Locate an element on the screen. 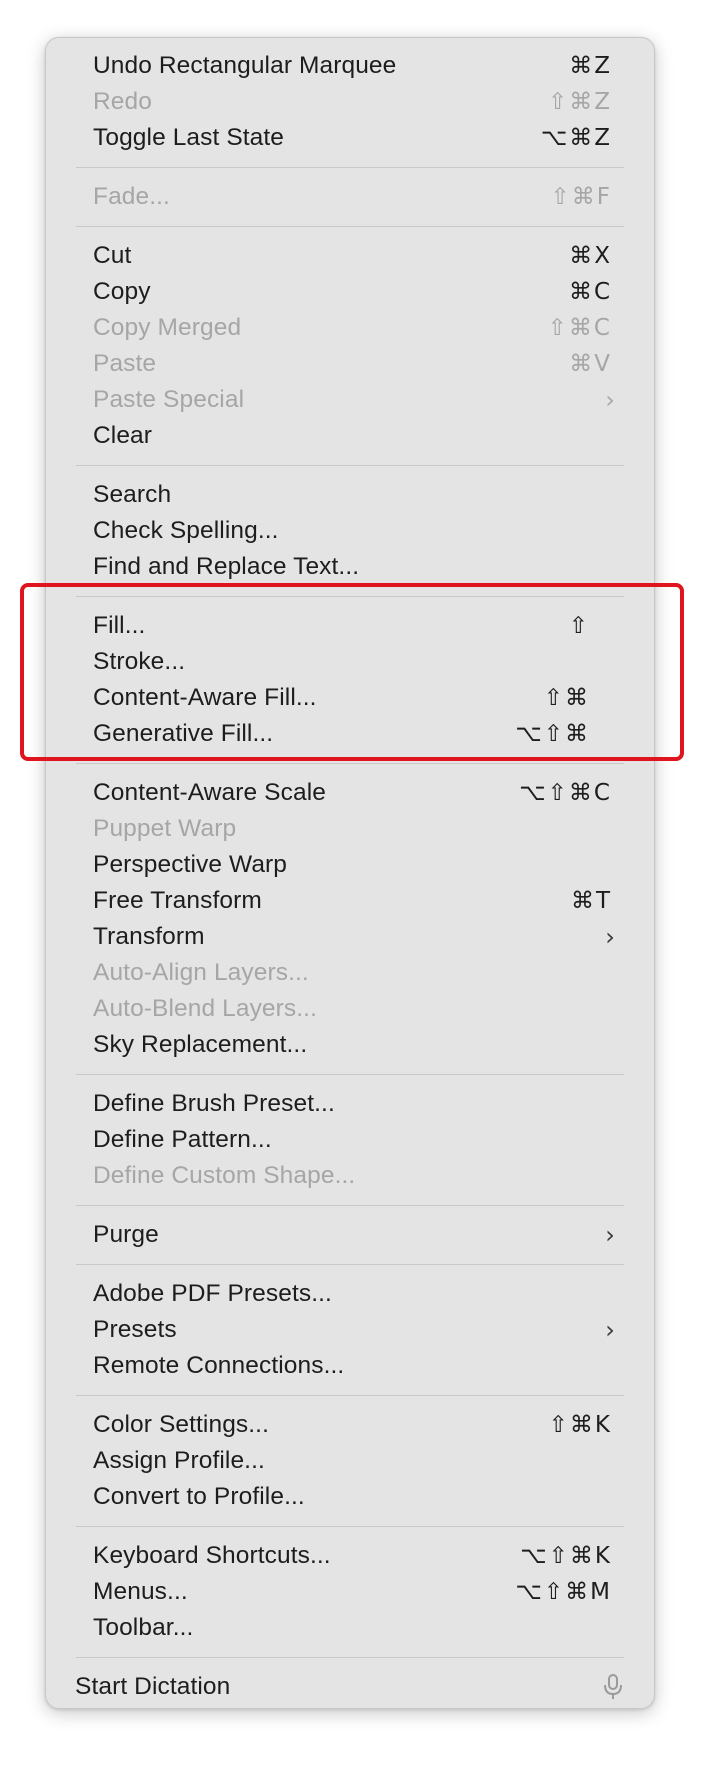 The image size is (702, 1766). menu-item-undo-rectangular-marquee: Undo Rectangular Marquee ⌘Z is located at coordinates (350, 66).